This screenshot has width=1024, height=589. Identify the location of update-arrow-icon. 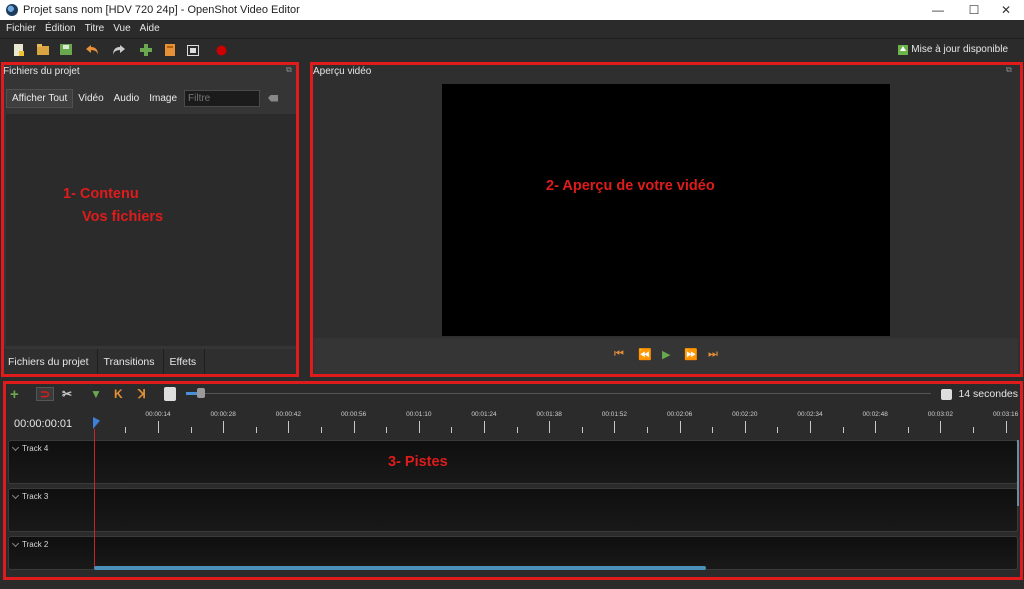
(903, 49).